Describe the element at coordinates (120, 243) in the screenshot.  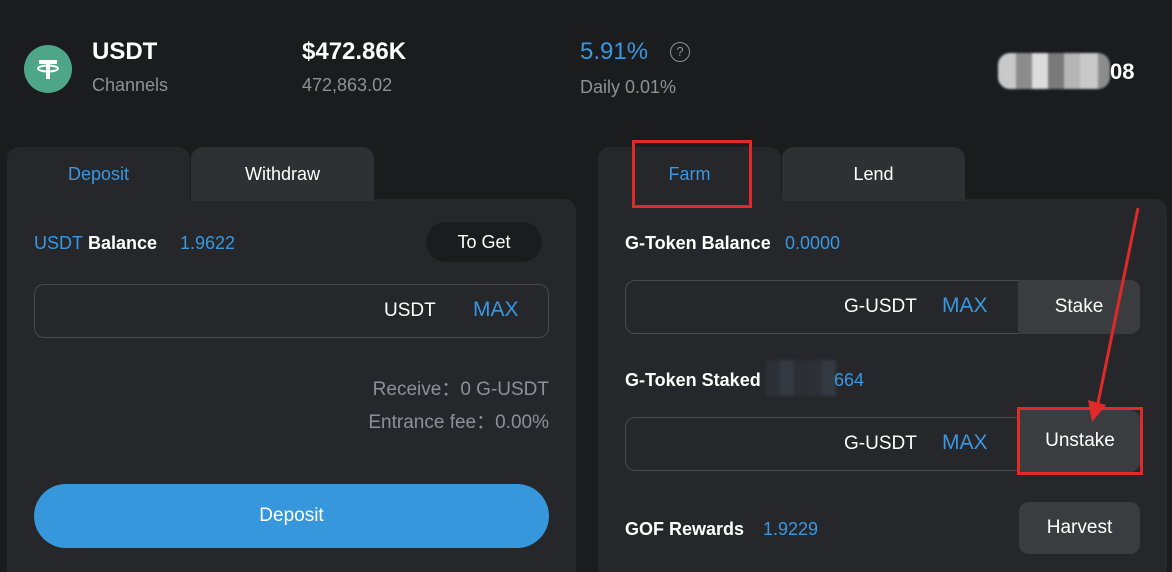
I see `balance-word: Balance` at that location.